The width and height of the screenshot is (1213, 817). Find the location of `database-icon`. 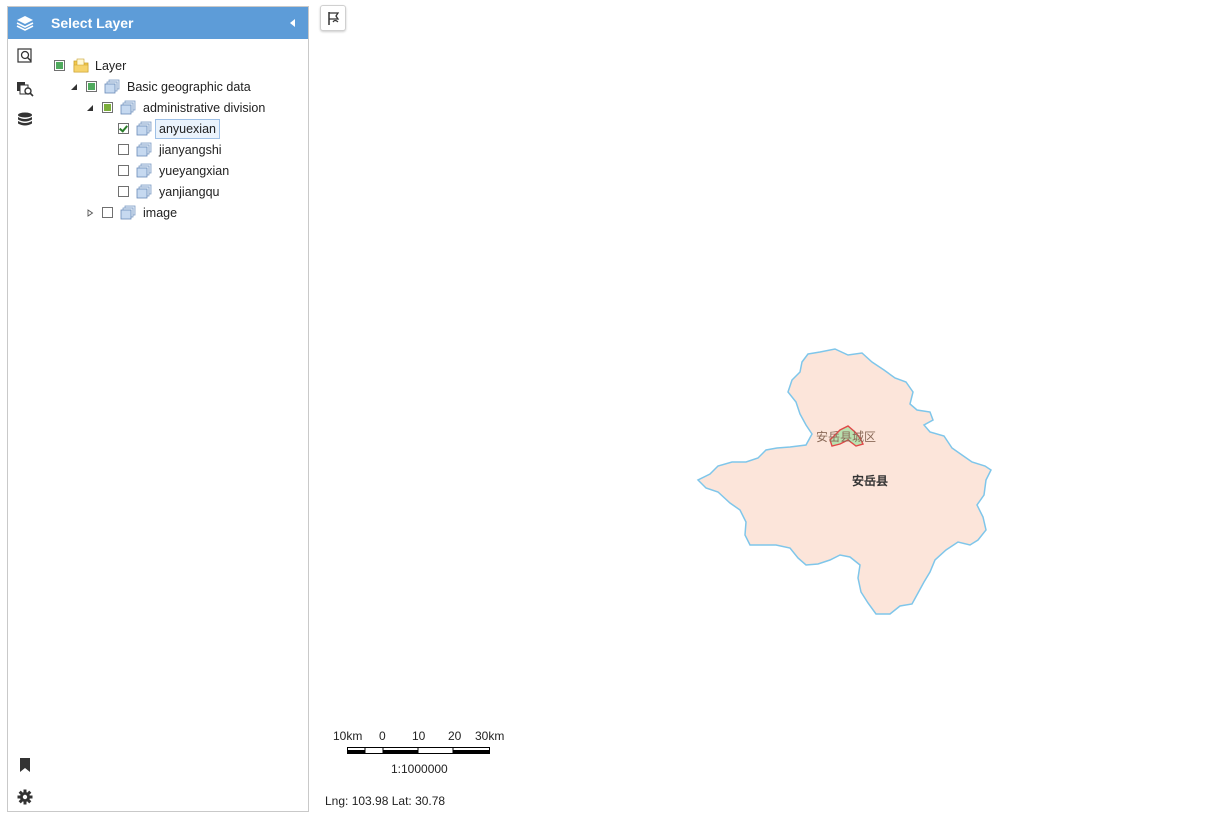

database-icon is located at coordinates (25, 120).